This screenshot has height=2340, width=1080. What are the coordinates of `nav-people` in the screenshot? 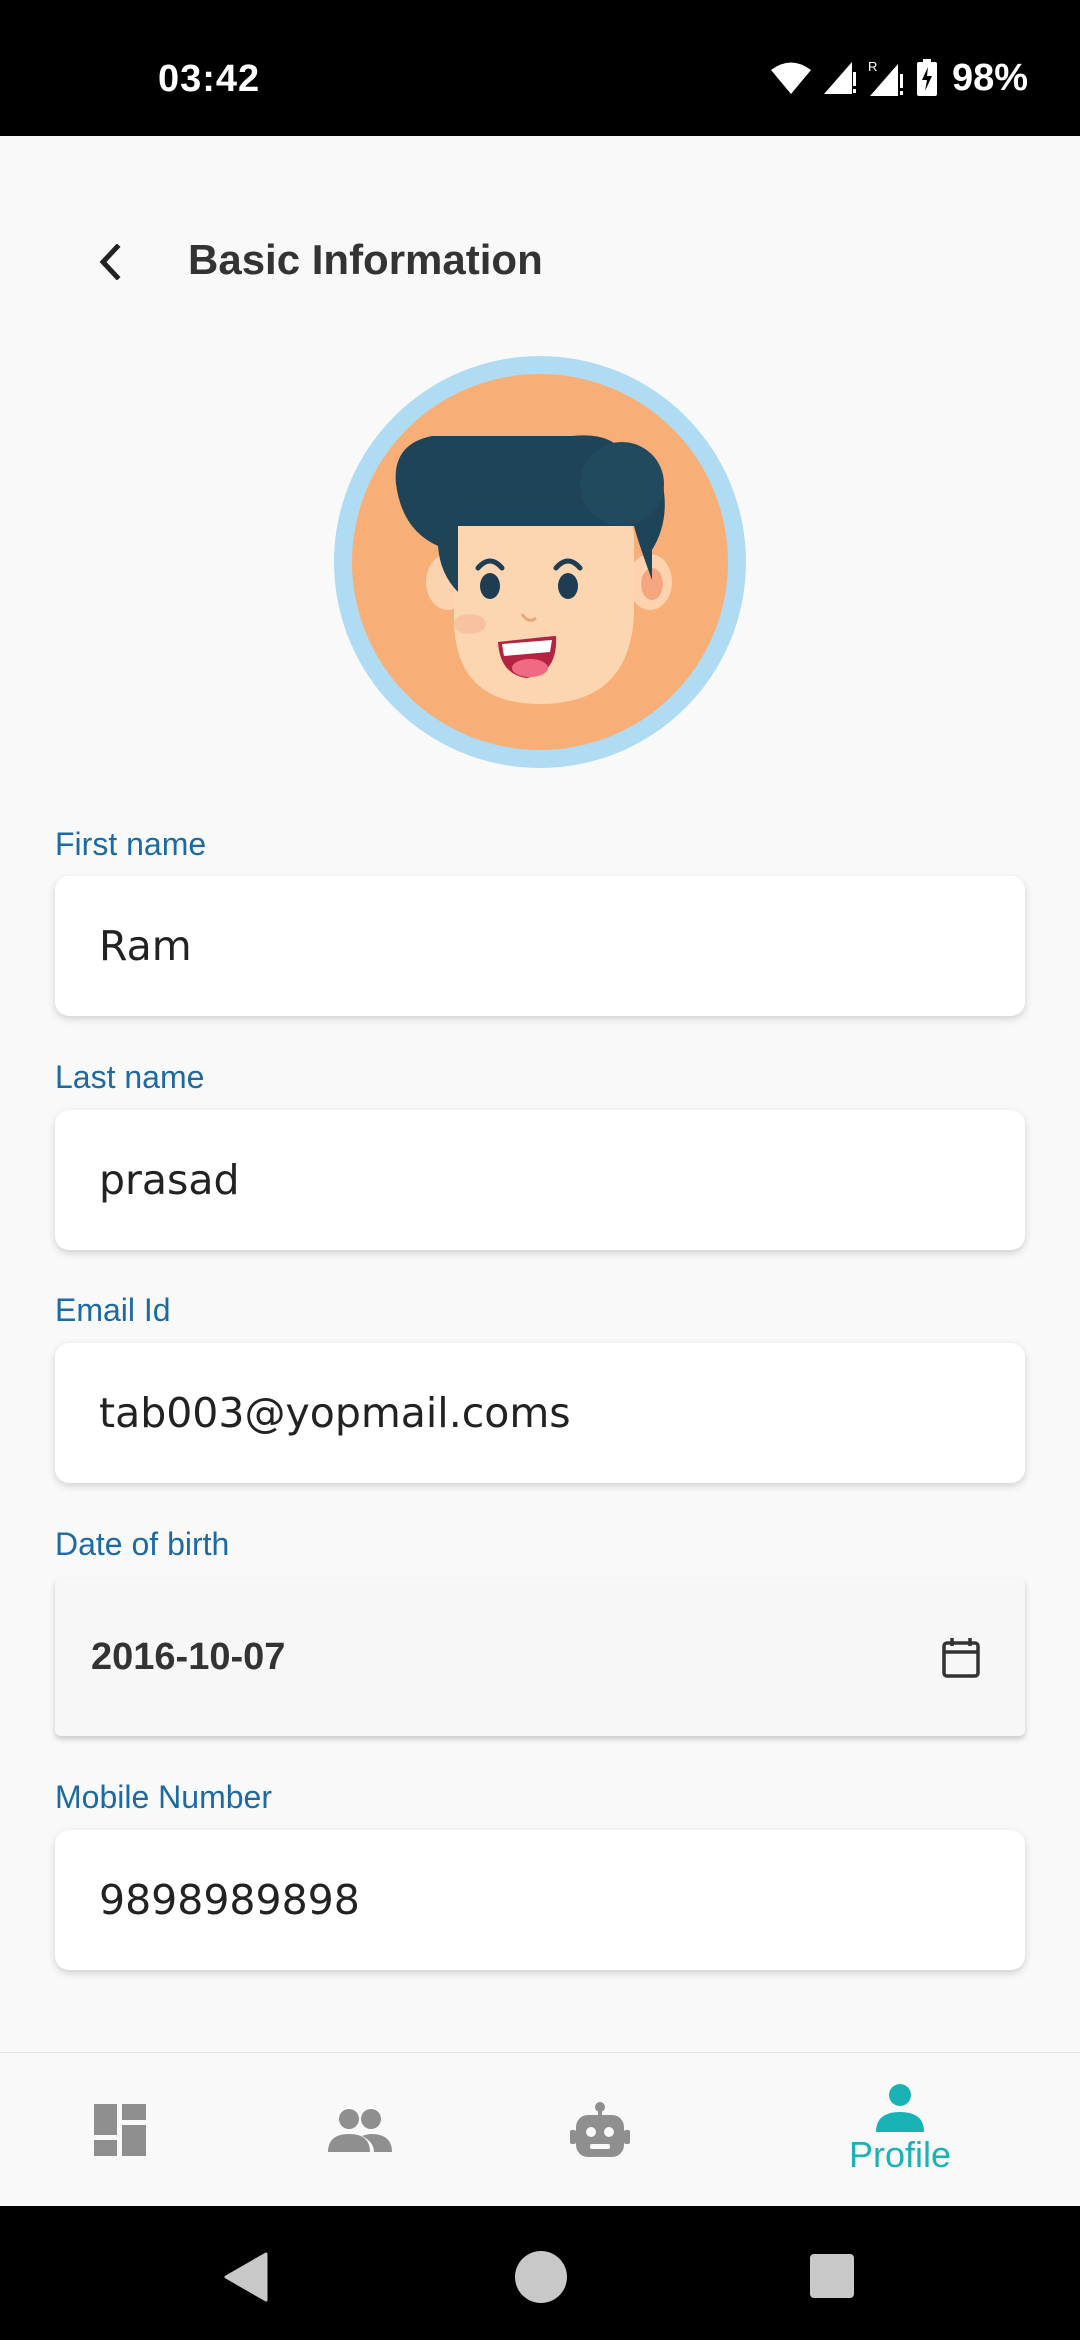 It's located at (360, 2130).